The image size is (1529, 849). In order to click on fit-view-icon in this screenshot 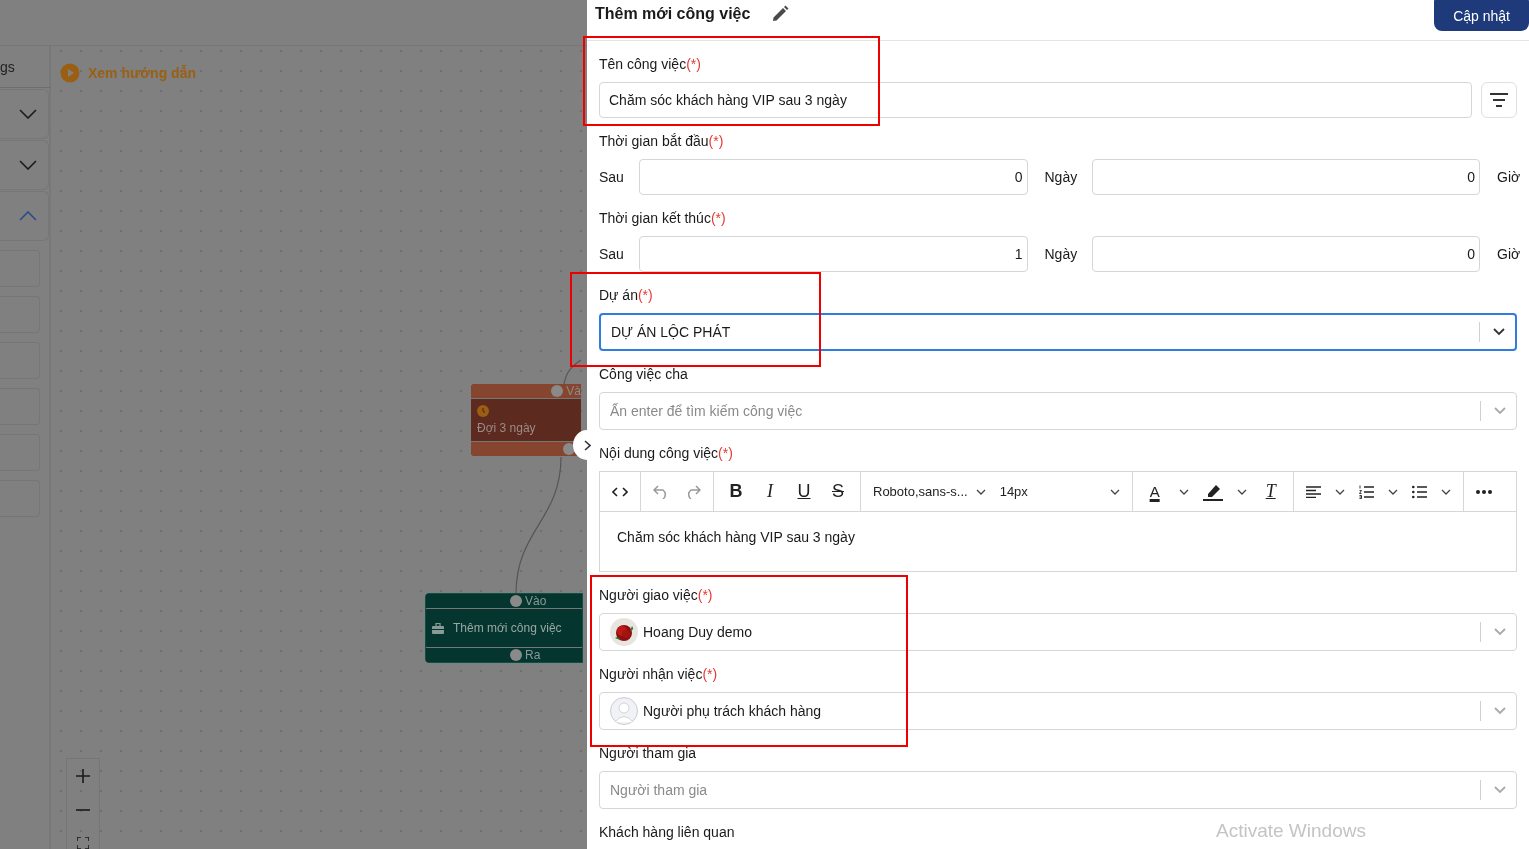, I will do `click(83, 843)`.